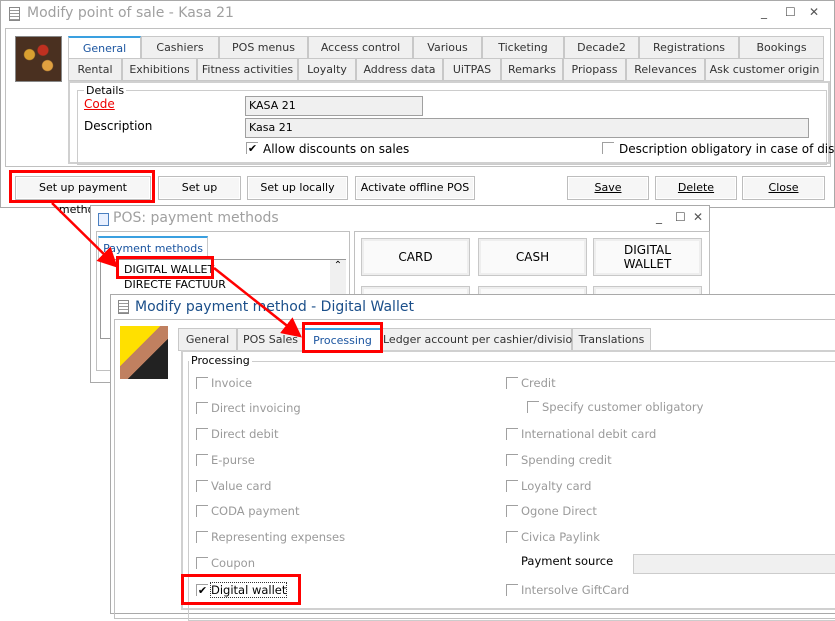 The height and width of the screenshot is (621, 835). What do you see at coordinates (176, 270) in the screenshot?
I see `arrows` at bounding box center [176, 270].